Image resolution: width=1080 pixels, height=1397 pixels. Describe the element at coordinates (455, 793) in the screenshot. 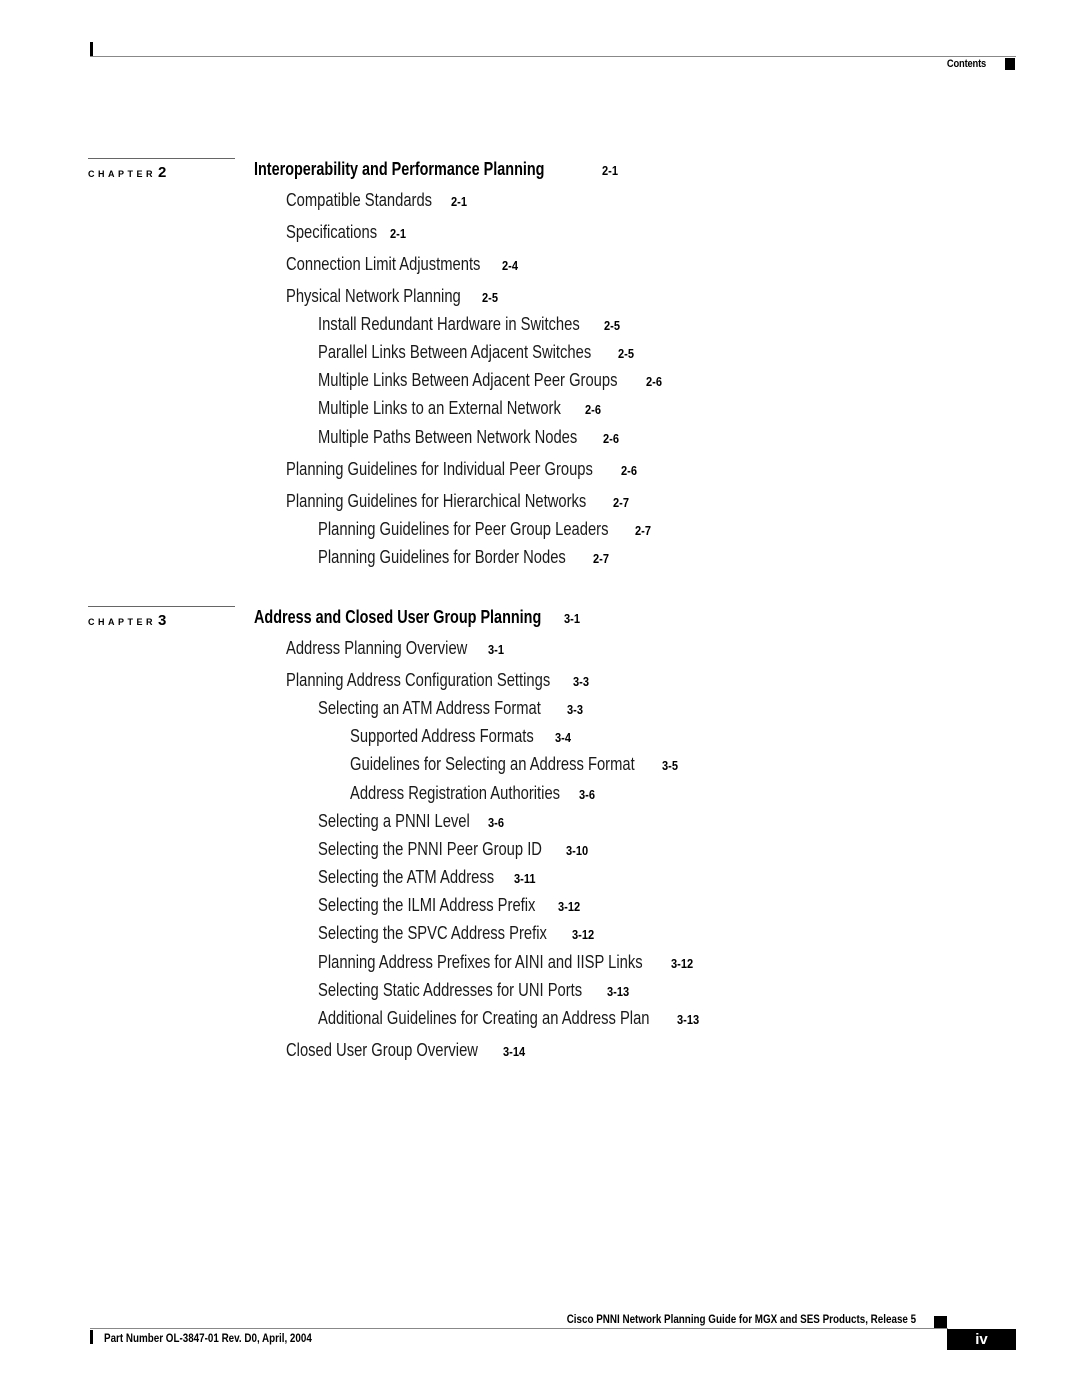

I see `toc-title: Address Registration Authorities` at that location.